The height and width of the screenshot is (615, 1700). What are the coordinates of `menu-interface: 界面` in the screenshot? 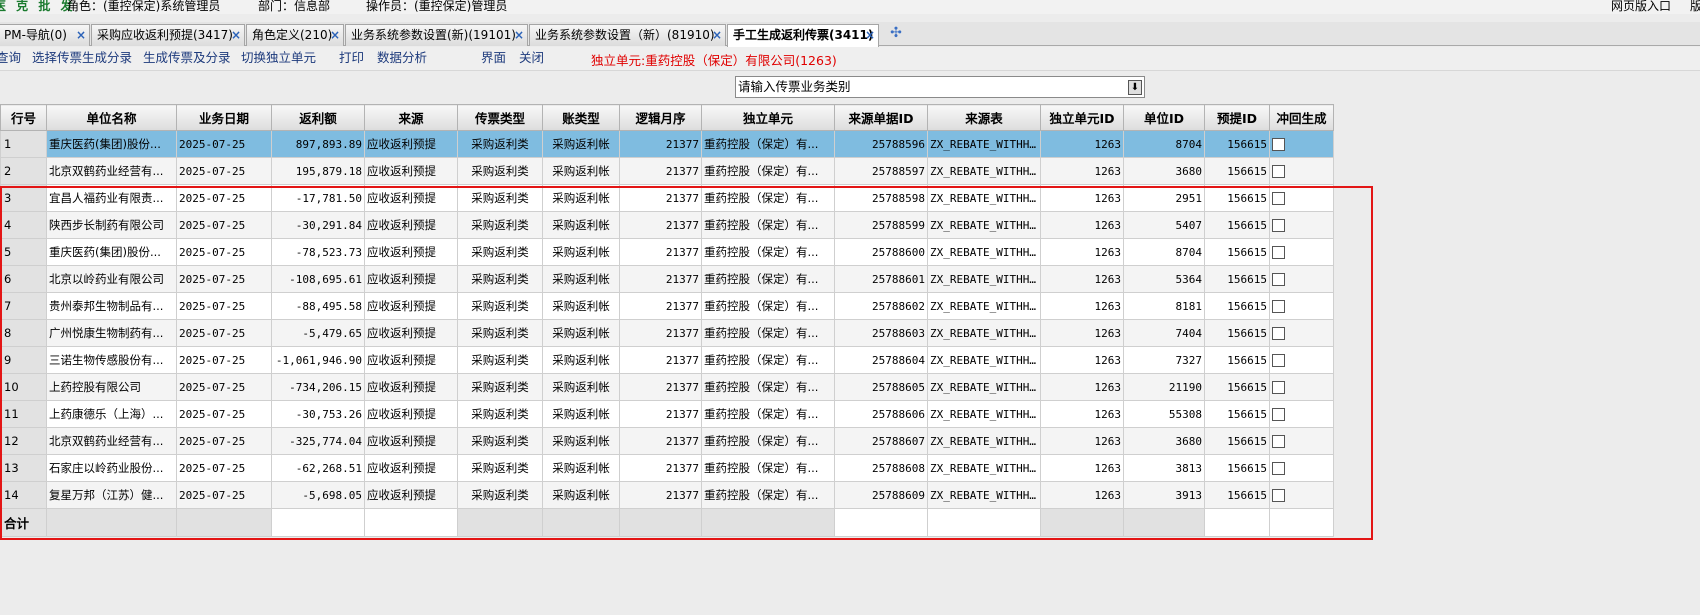 It's located at (493, 58).